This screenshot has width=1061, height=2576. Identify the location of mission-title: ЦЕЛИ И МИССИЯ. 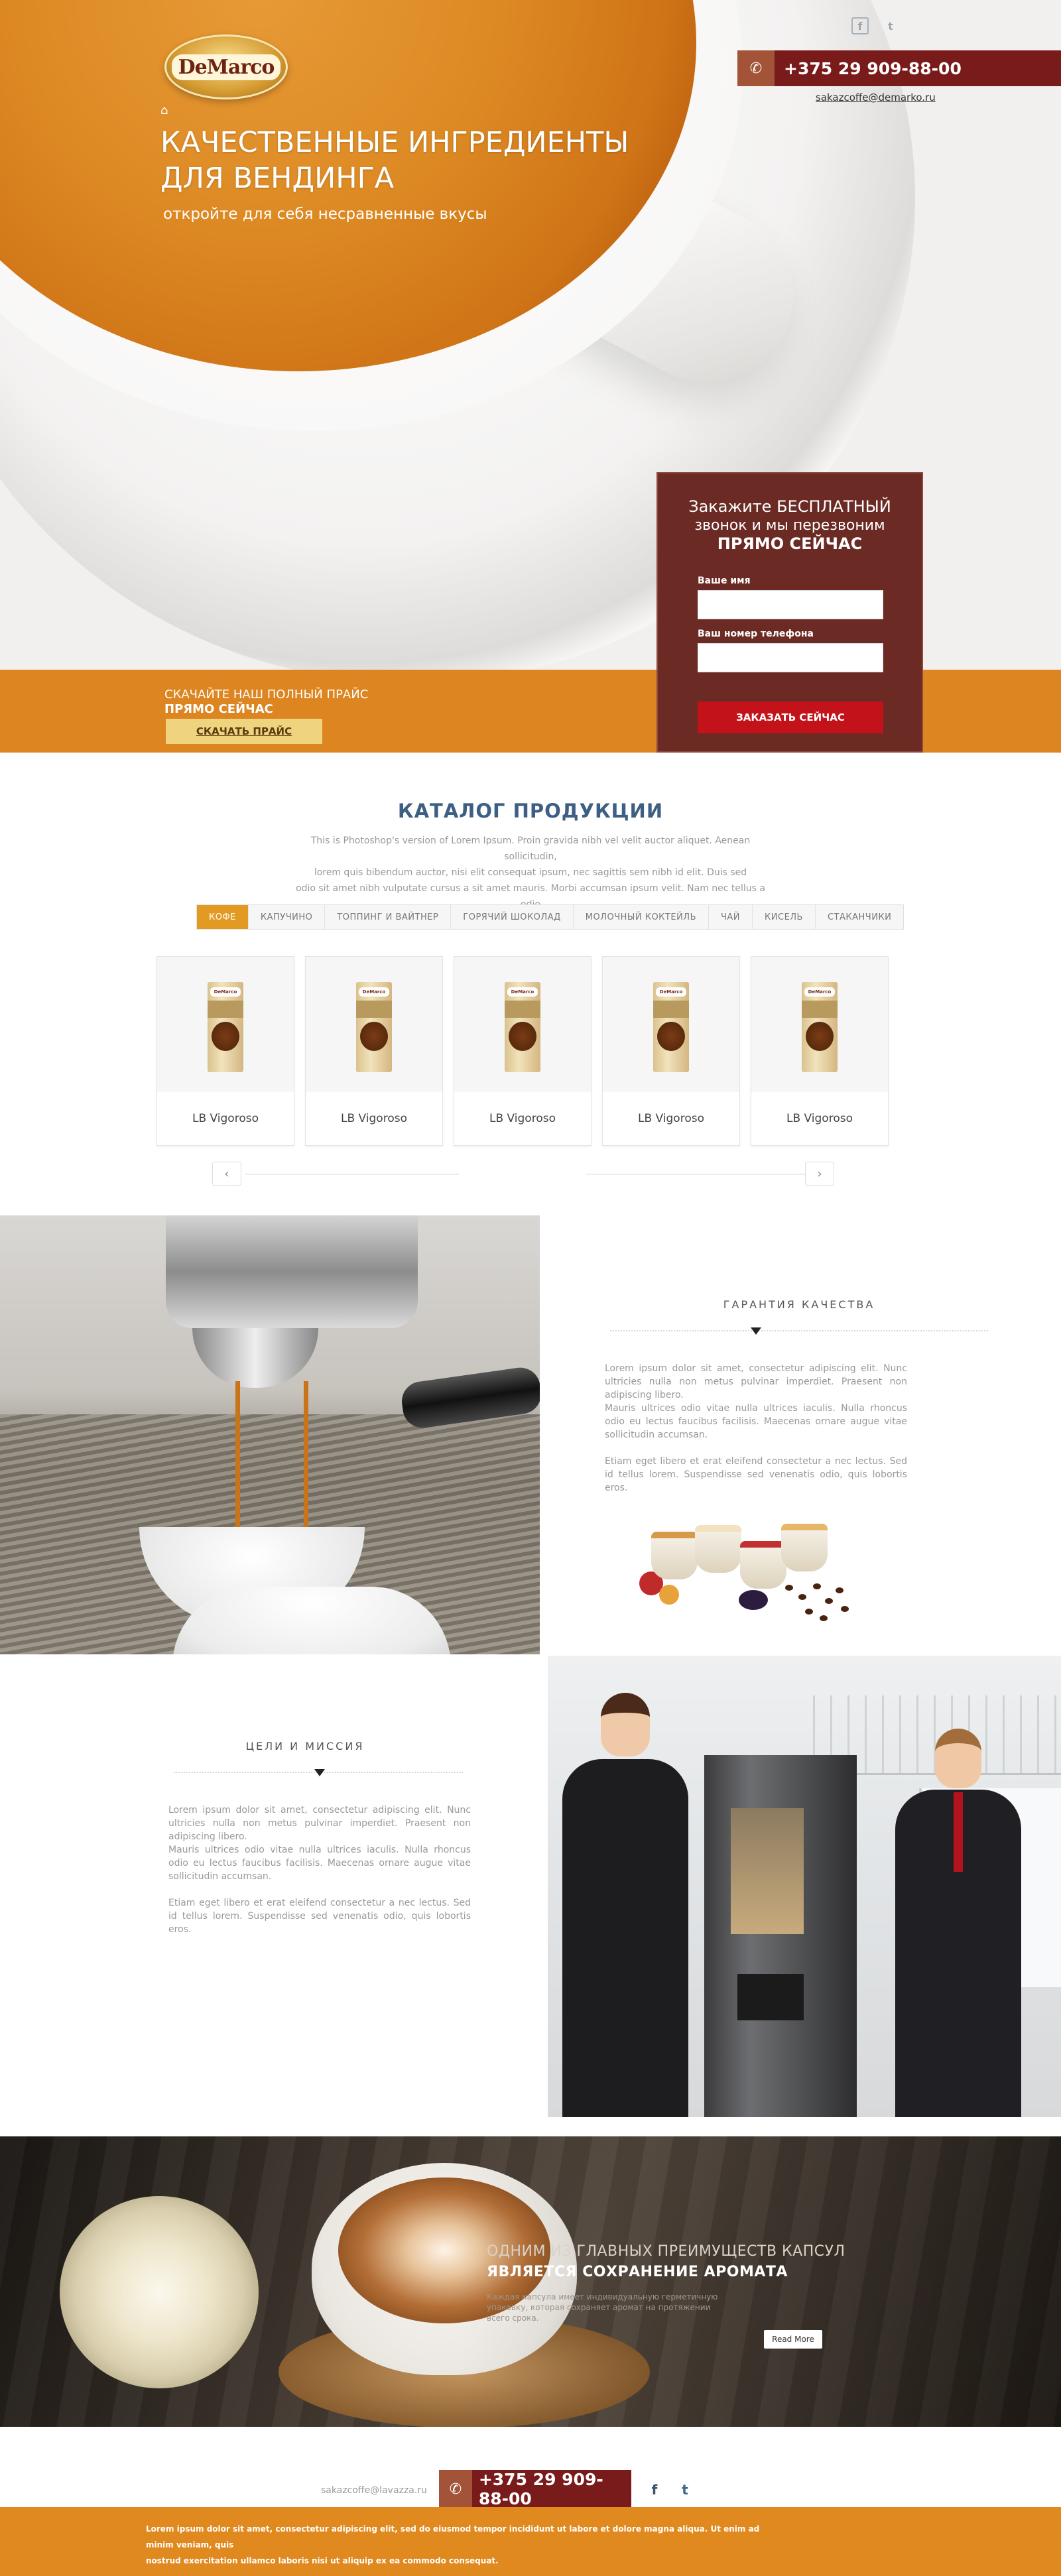
(305, 1746).